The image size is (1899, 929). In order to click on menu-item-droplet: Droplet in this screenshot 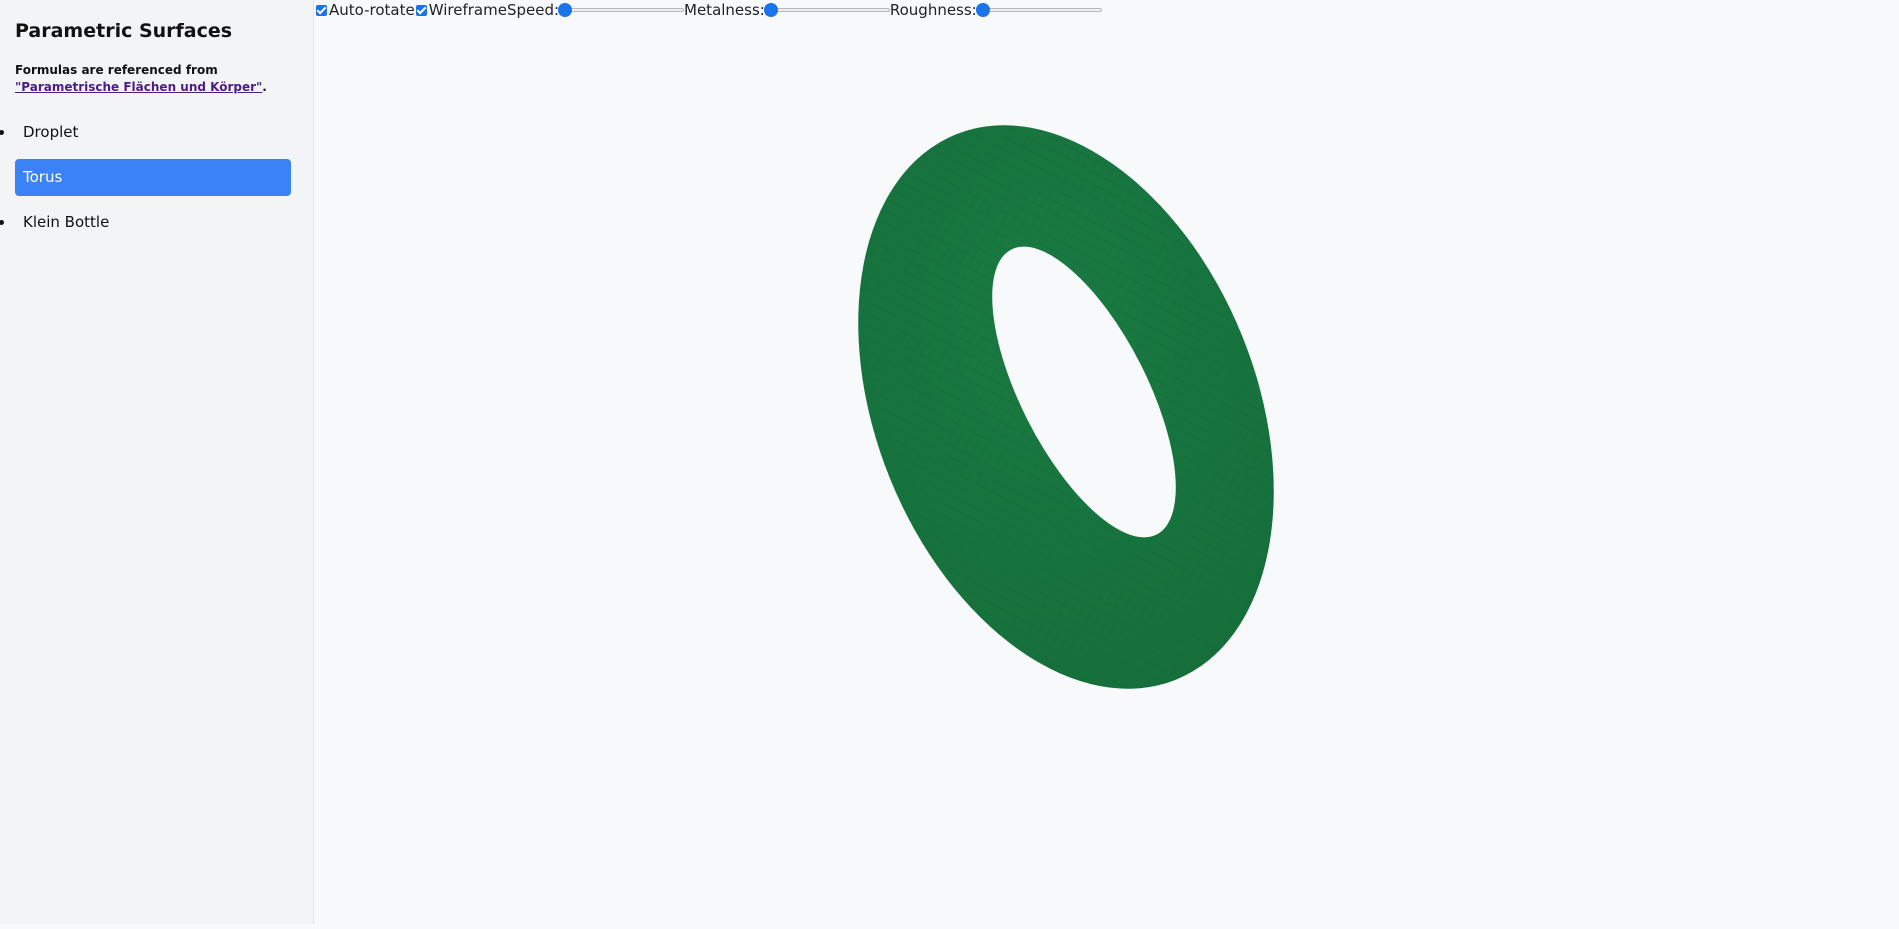, I will do `click(145, 132)`.